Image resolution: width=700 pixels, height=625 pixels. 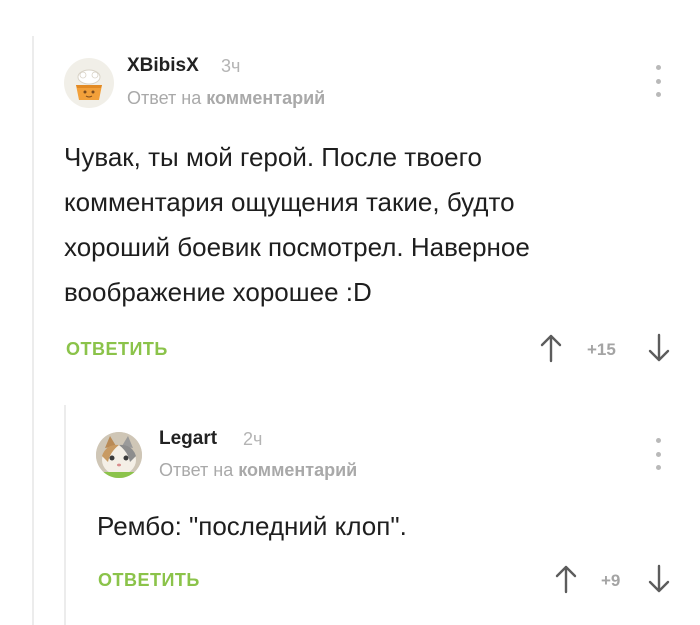 What do you see at coordinates (252, 526) in the screenshot?
I see `comment-text: Рембо: "последний клоп".` at bounding box center [252, 526].